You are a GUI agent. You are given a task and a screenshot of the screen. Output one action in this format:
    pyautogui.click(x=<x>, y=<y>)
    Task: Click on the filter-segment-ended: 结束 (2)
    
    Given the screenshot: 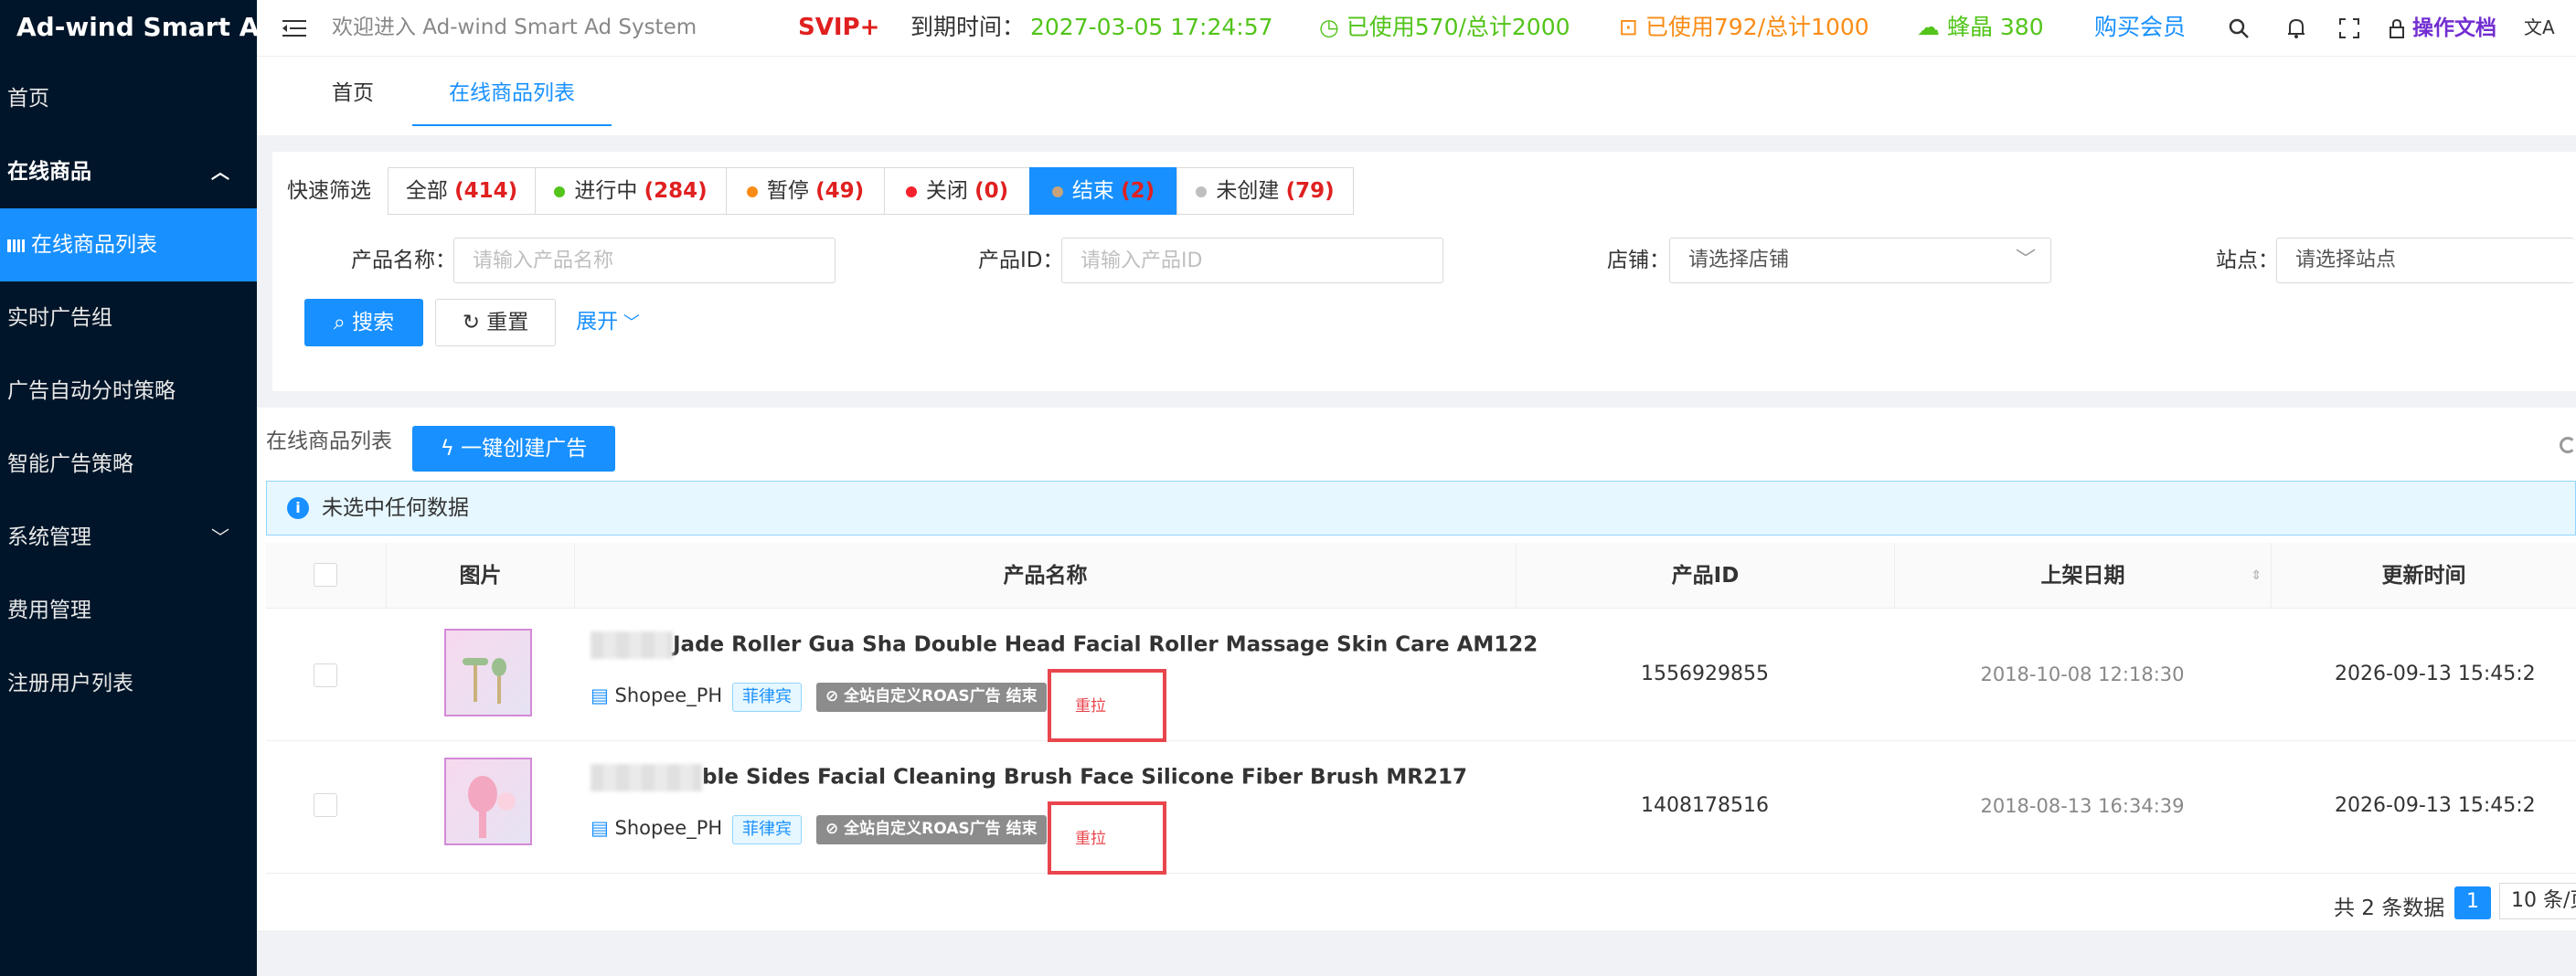 What is the action you would take?
    pyautogui.click(x=1103, y=191)
    